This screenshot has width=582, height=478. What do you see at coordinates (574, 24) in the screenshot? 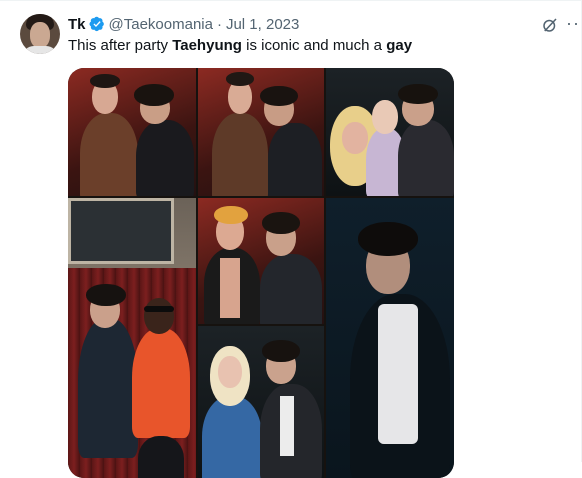
I see `more-options-icon: ···` at bounding box center [574, 24].